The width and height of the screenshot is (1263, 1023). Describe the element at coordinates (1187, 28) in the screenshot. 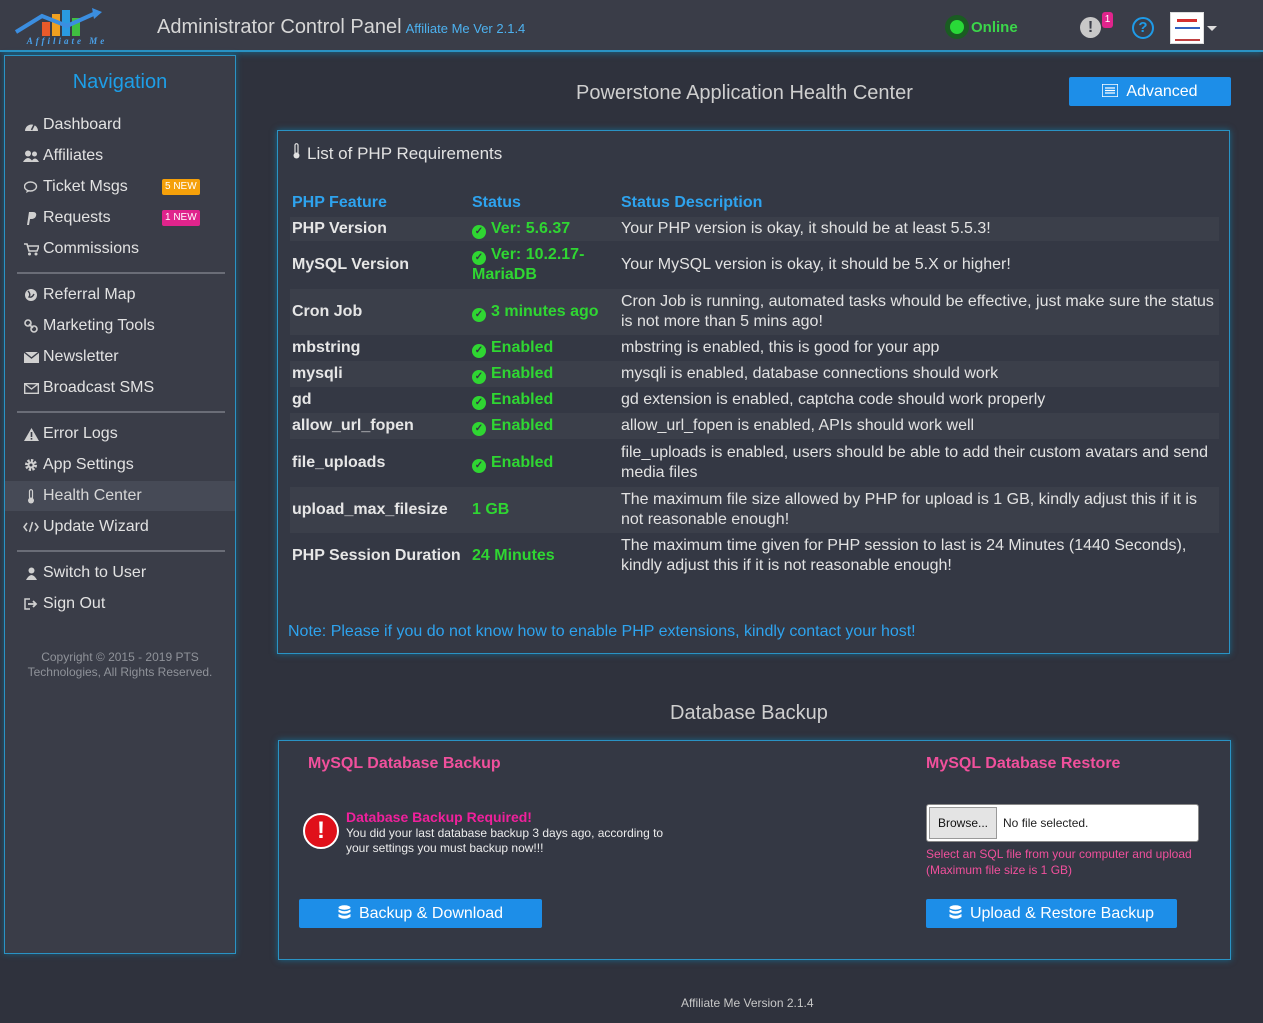

I see `avatar` at that location.